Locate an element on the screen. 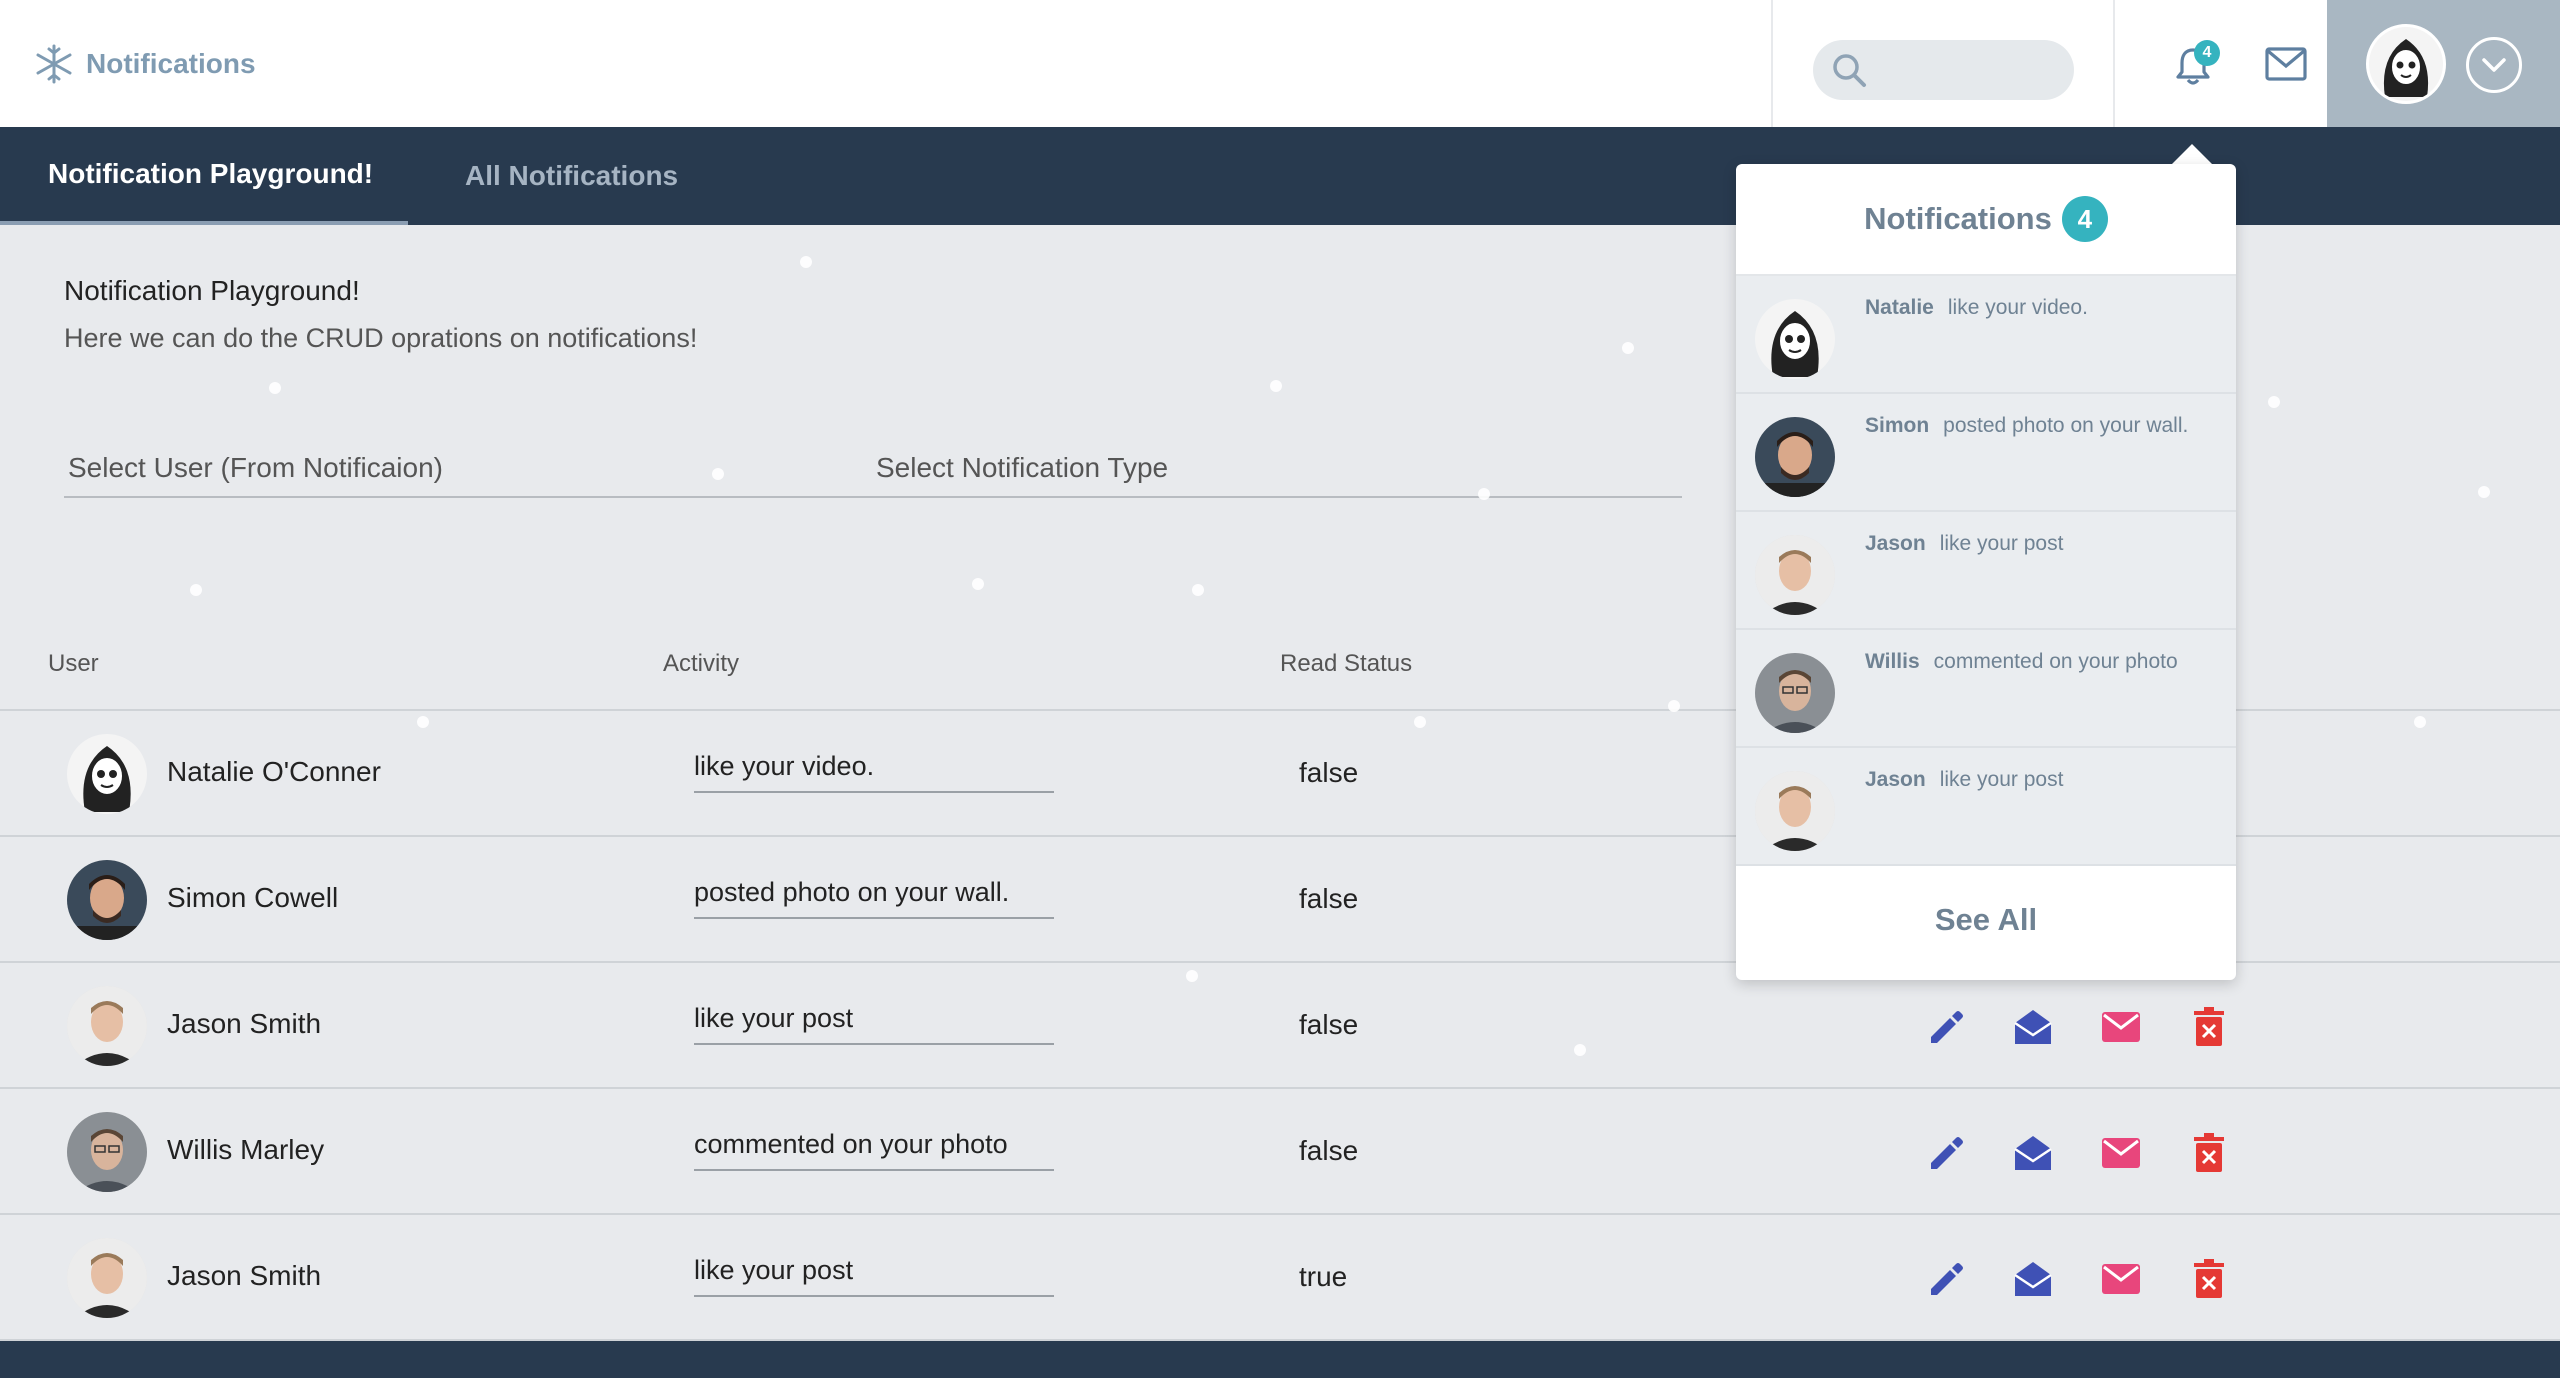  notification-item: Simon posted photo on your wall. is located at coordinates (1986, 453).